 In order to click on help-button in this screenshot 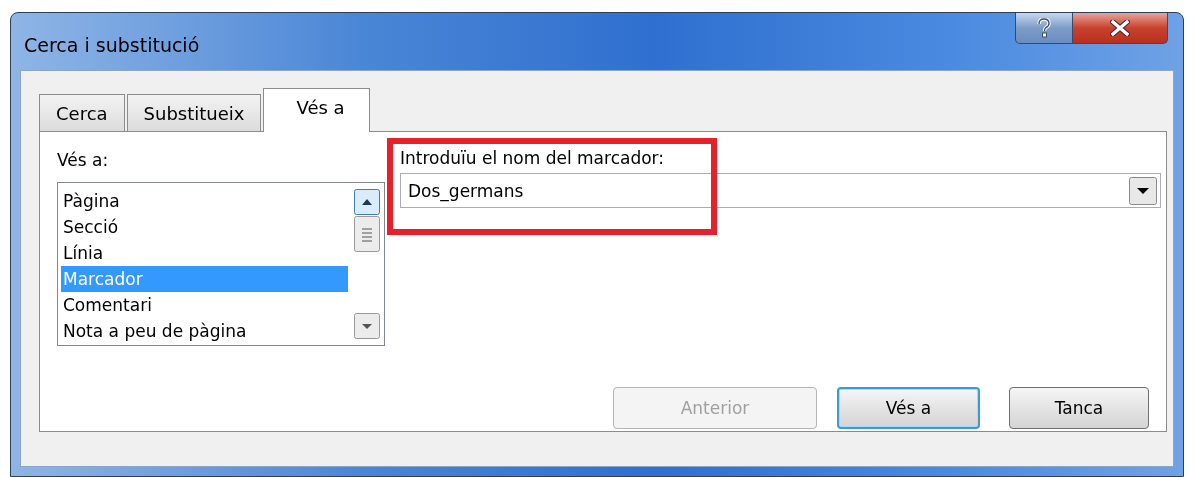, I will do `click(1044, 28)`.